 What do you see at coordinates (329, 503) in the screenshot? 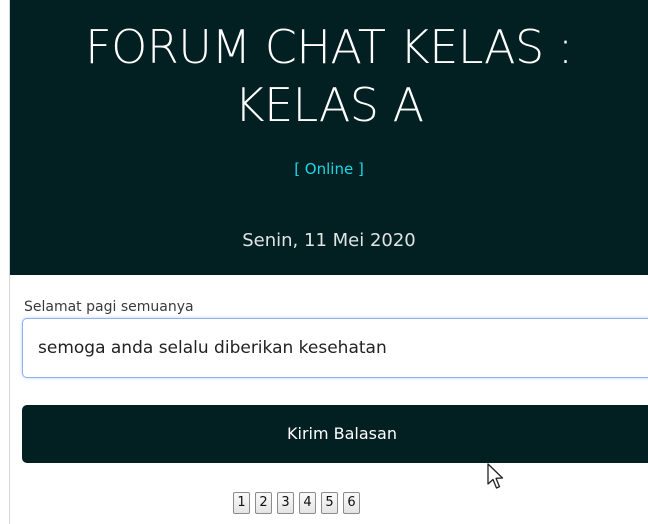
I see `page-button-5: 5` at bounding box center [329, 503].